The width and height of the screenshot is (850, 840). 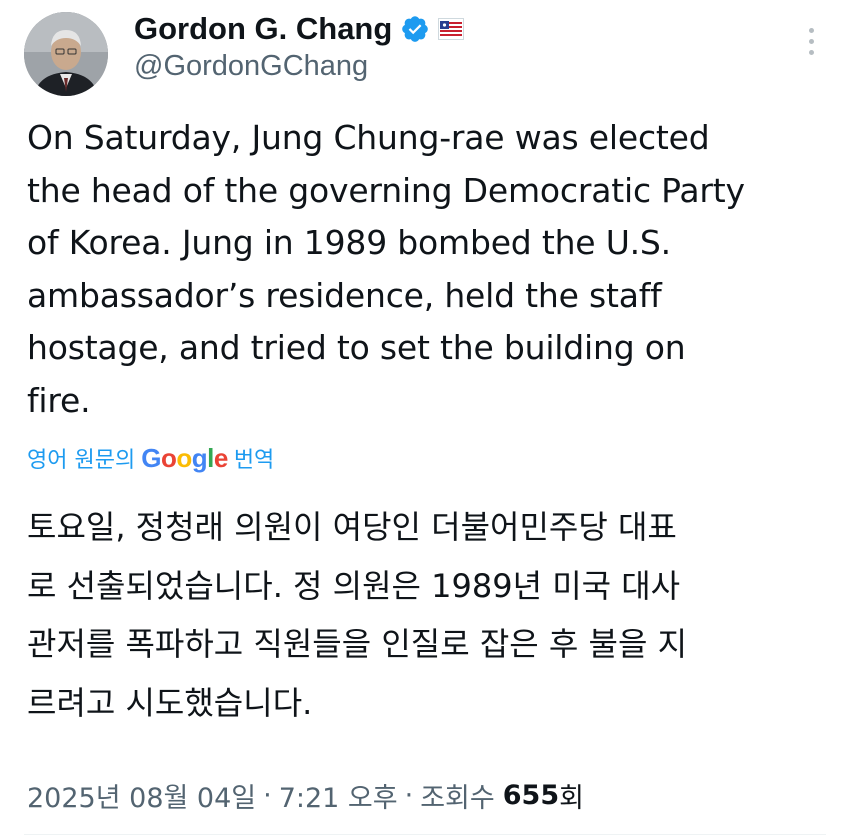 I want to click on google-letter: G, so click(x=151, y=457).